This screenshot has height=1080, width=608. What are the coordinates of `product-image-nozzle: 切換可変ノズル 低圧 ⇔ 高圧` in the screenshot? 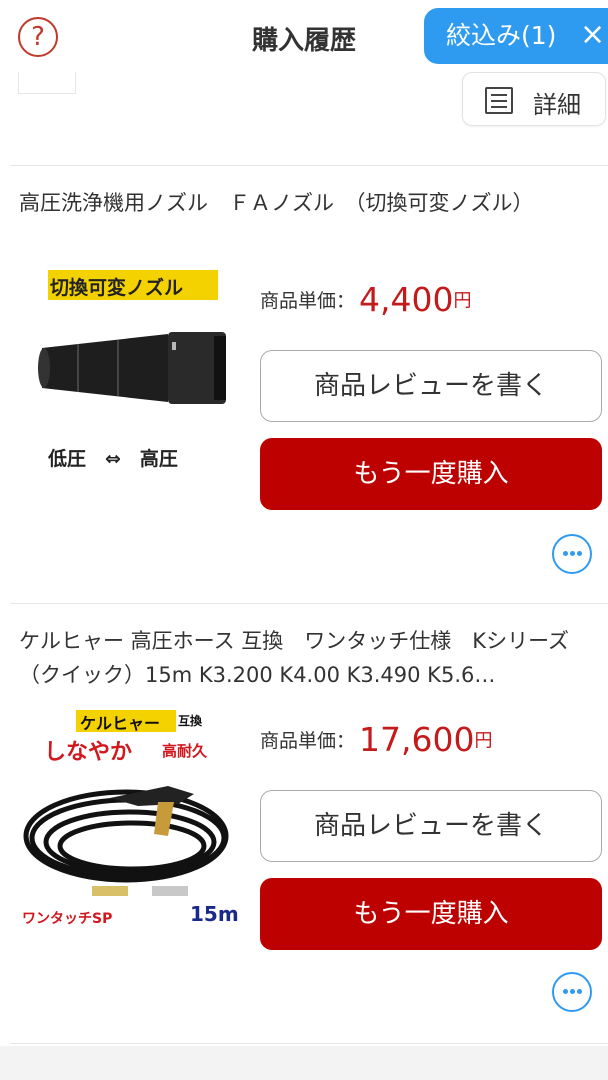 It's located at (132, 375).